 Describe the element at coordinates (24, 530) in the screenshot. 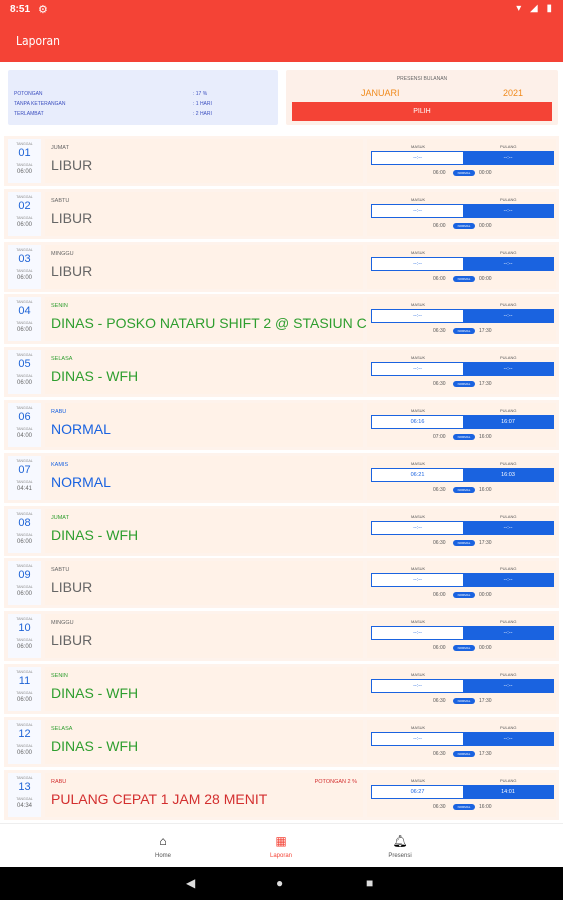

I see `date-box: TANGGAL 08 TANGGAL 06:00` at that location.